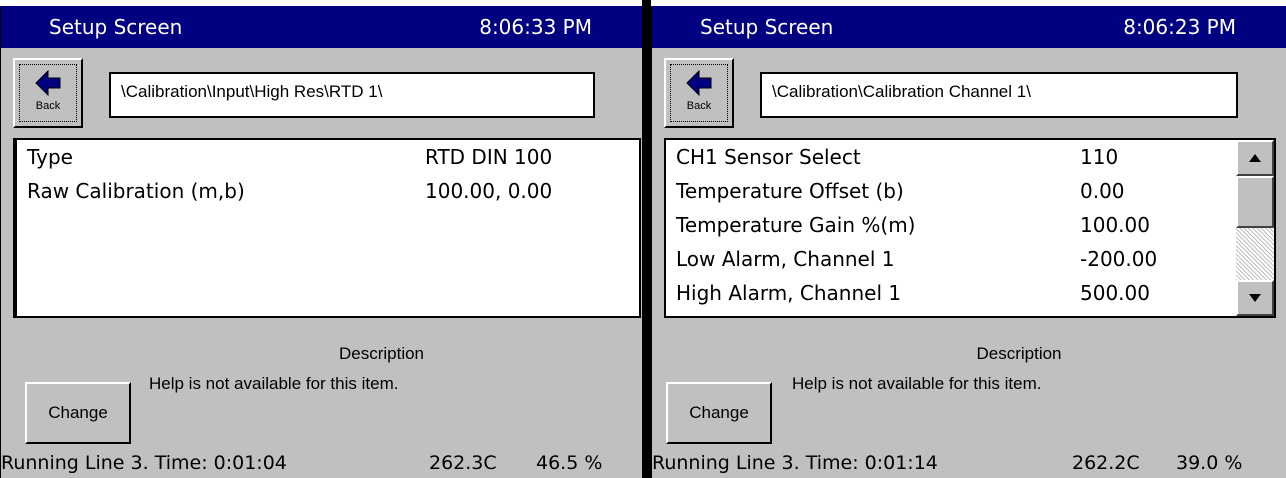  I want to click on panel-divider, so click(646, 239).